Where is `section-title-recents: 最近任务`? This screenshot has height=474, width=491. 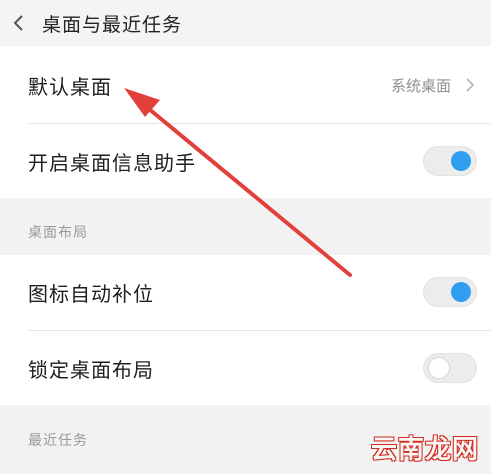 section-title-recents: 最近任务 is located at coordinates (58, 441).